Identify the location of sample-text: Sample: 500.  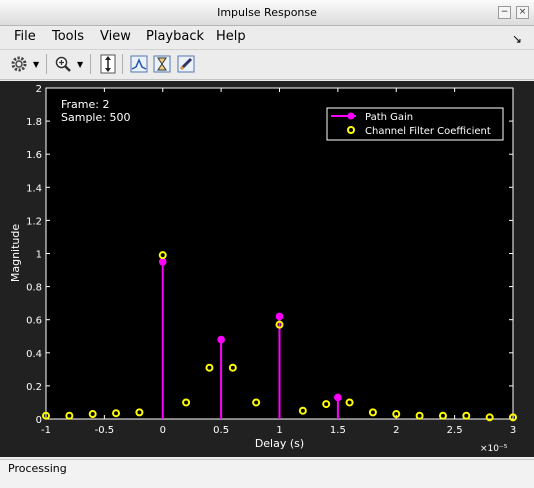
(95, 117).